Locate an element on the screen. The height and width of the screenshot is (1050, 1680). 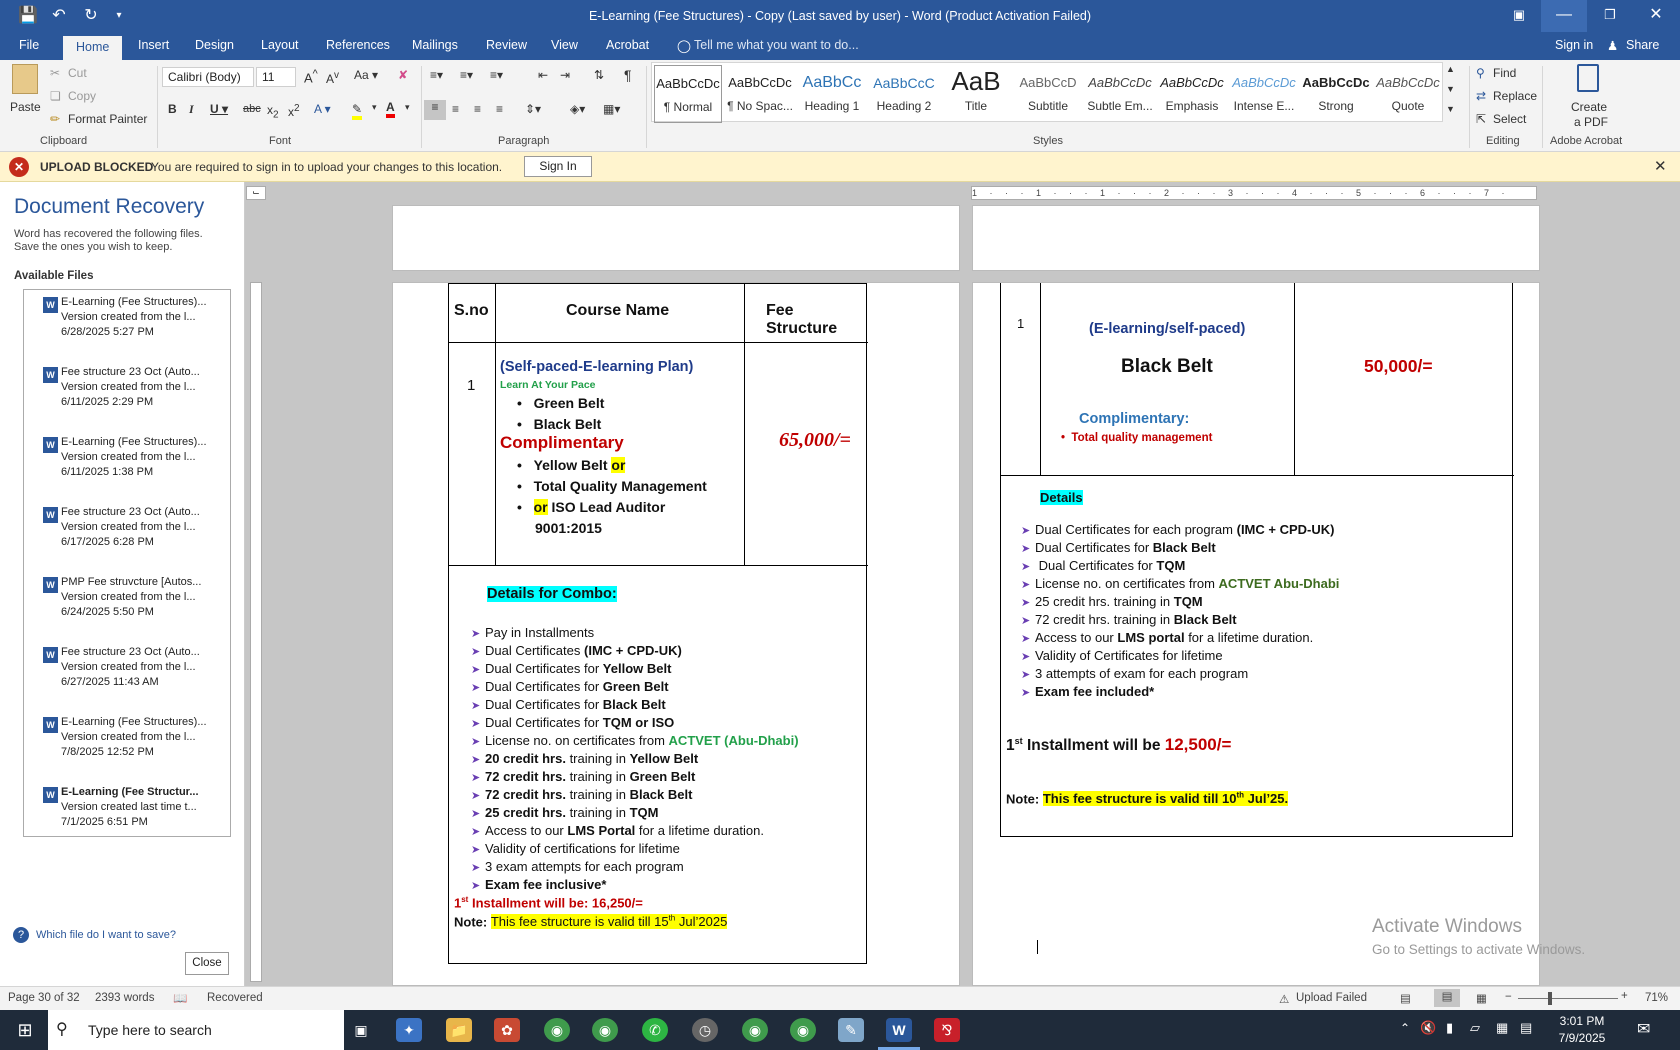
superscript-icon: x2 is located at coordinates (294, 111).